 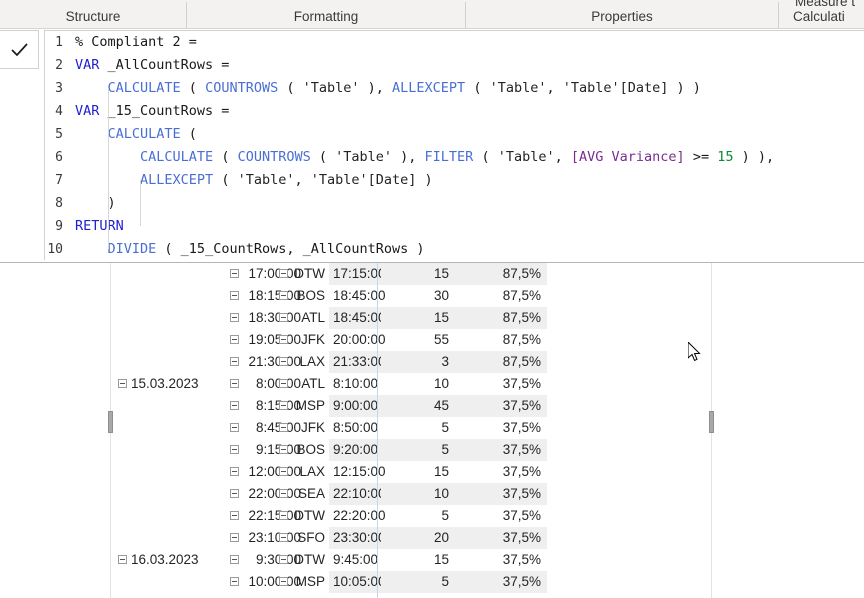 What do you see at coordinates (432, 450) in the screenshot?
I see `table-row: 9:15:00BOS9:20:00537,5%` at bounding box center [432, 450].